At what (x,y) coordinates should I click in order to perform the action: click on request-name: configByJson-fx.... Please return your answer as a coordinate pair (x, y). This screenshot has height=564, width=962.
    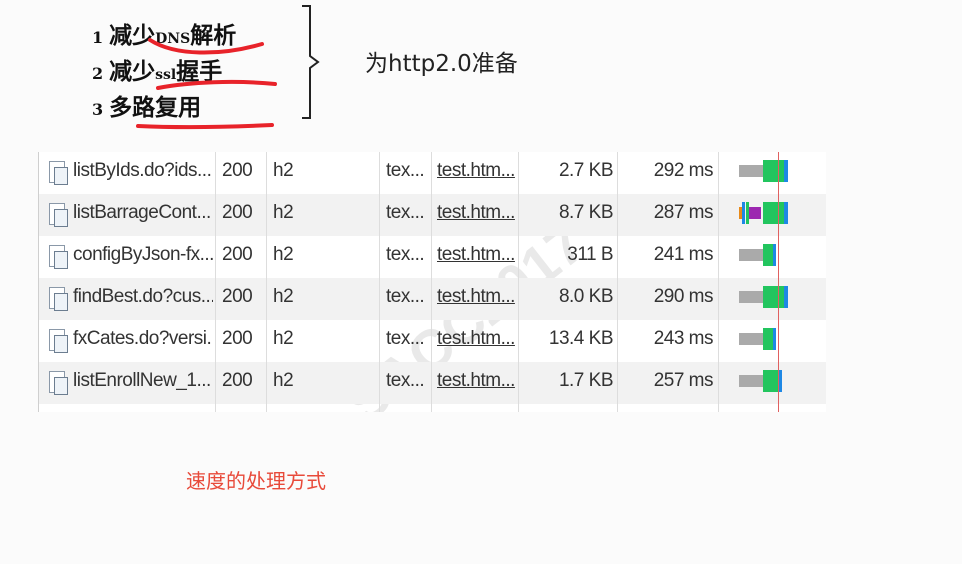
    Looking at the image, I should click on (143, 254).